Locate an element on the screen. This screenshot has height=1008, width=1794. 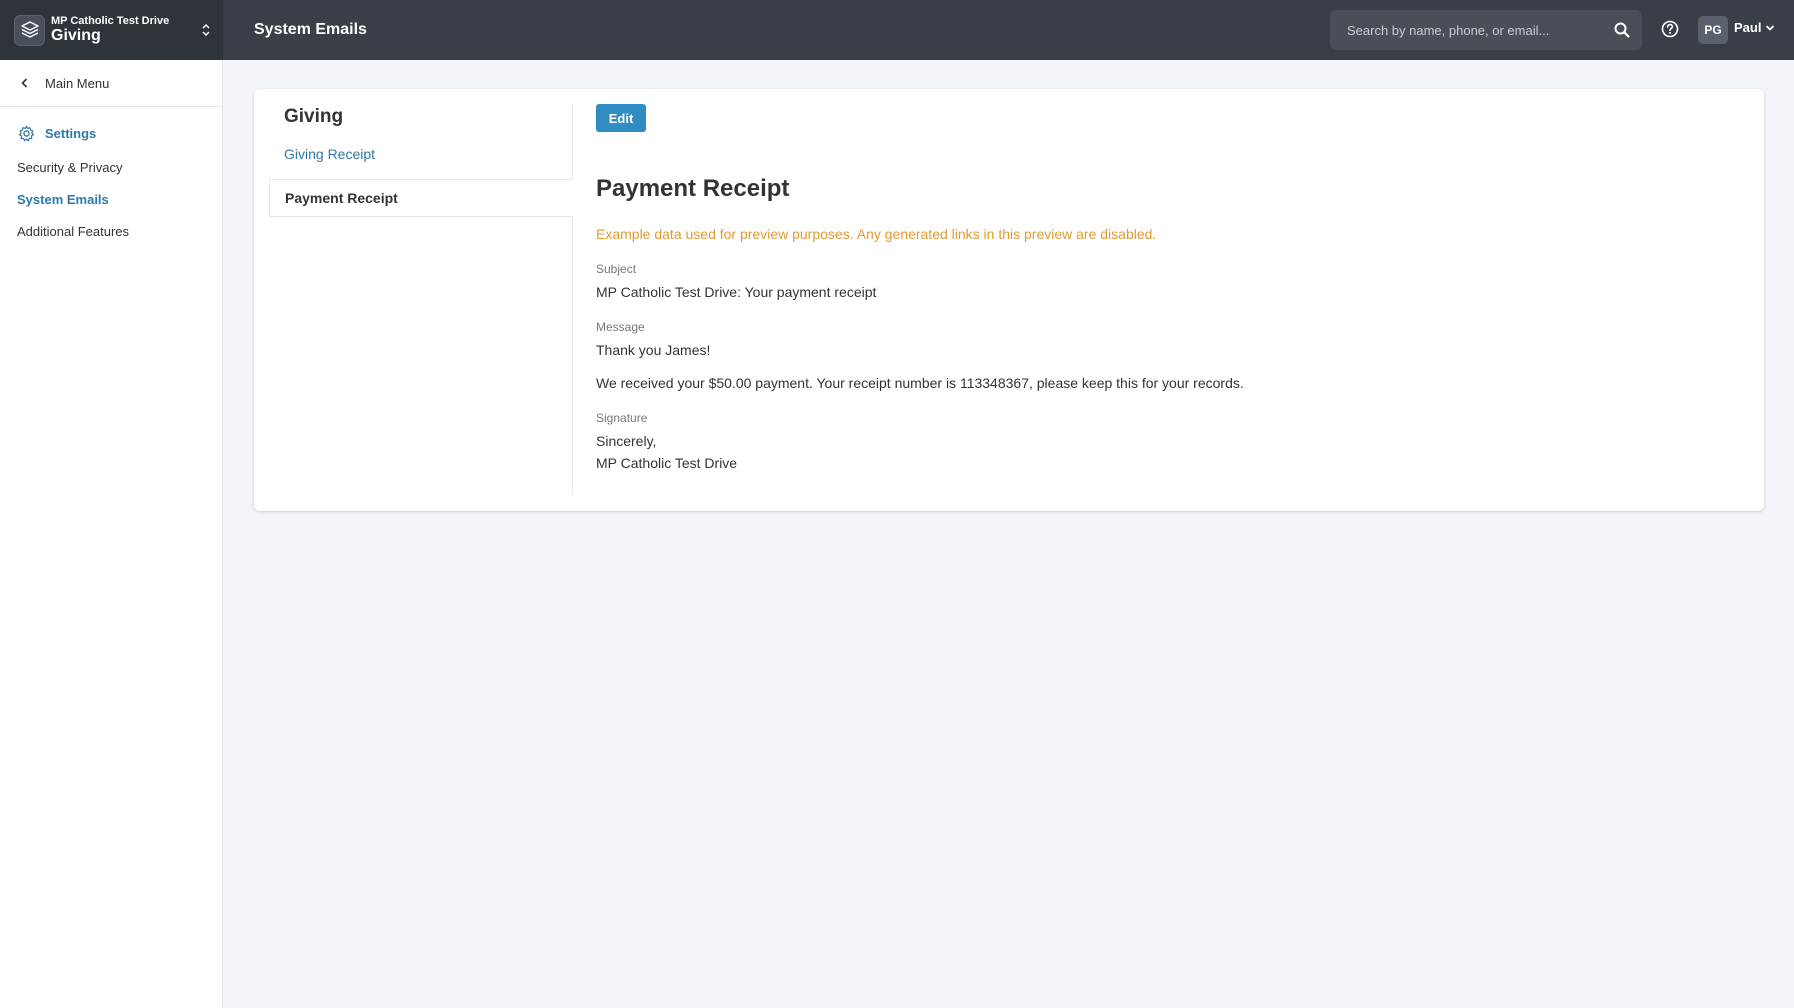
settings-label: Settings is located at coordinates (71, 133).